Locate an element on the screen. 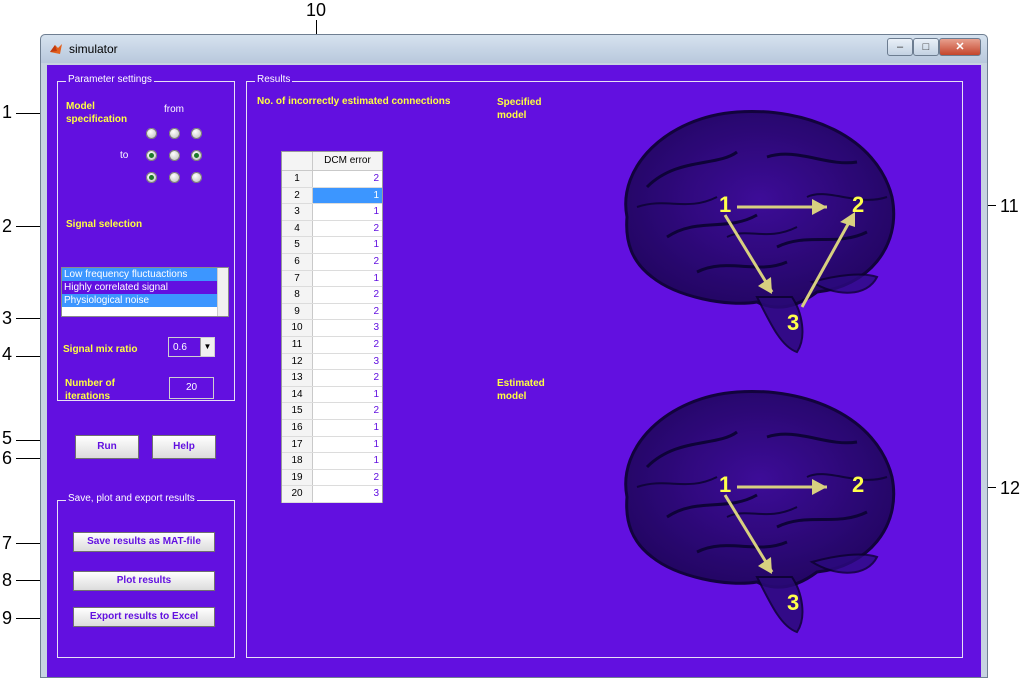  row-header: 20 is located at coordinates (297, 494).